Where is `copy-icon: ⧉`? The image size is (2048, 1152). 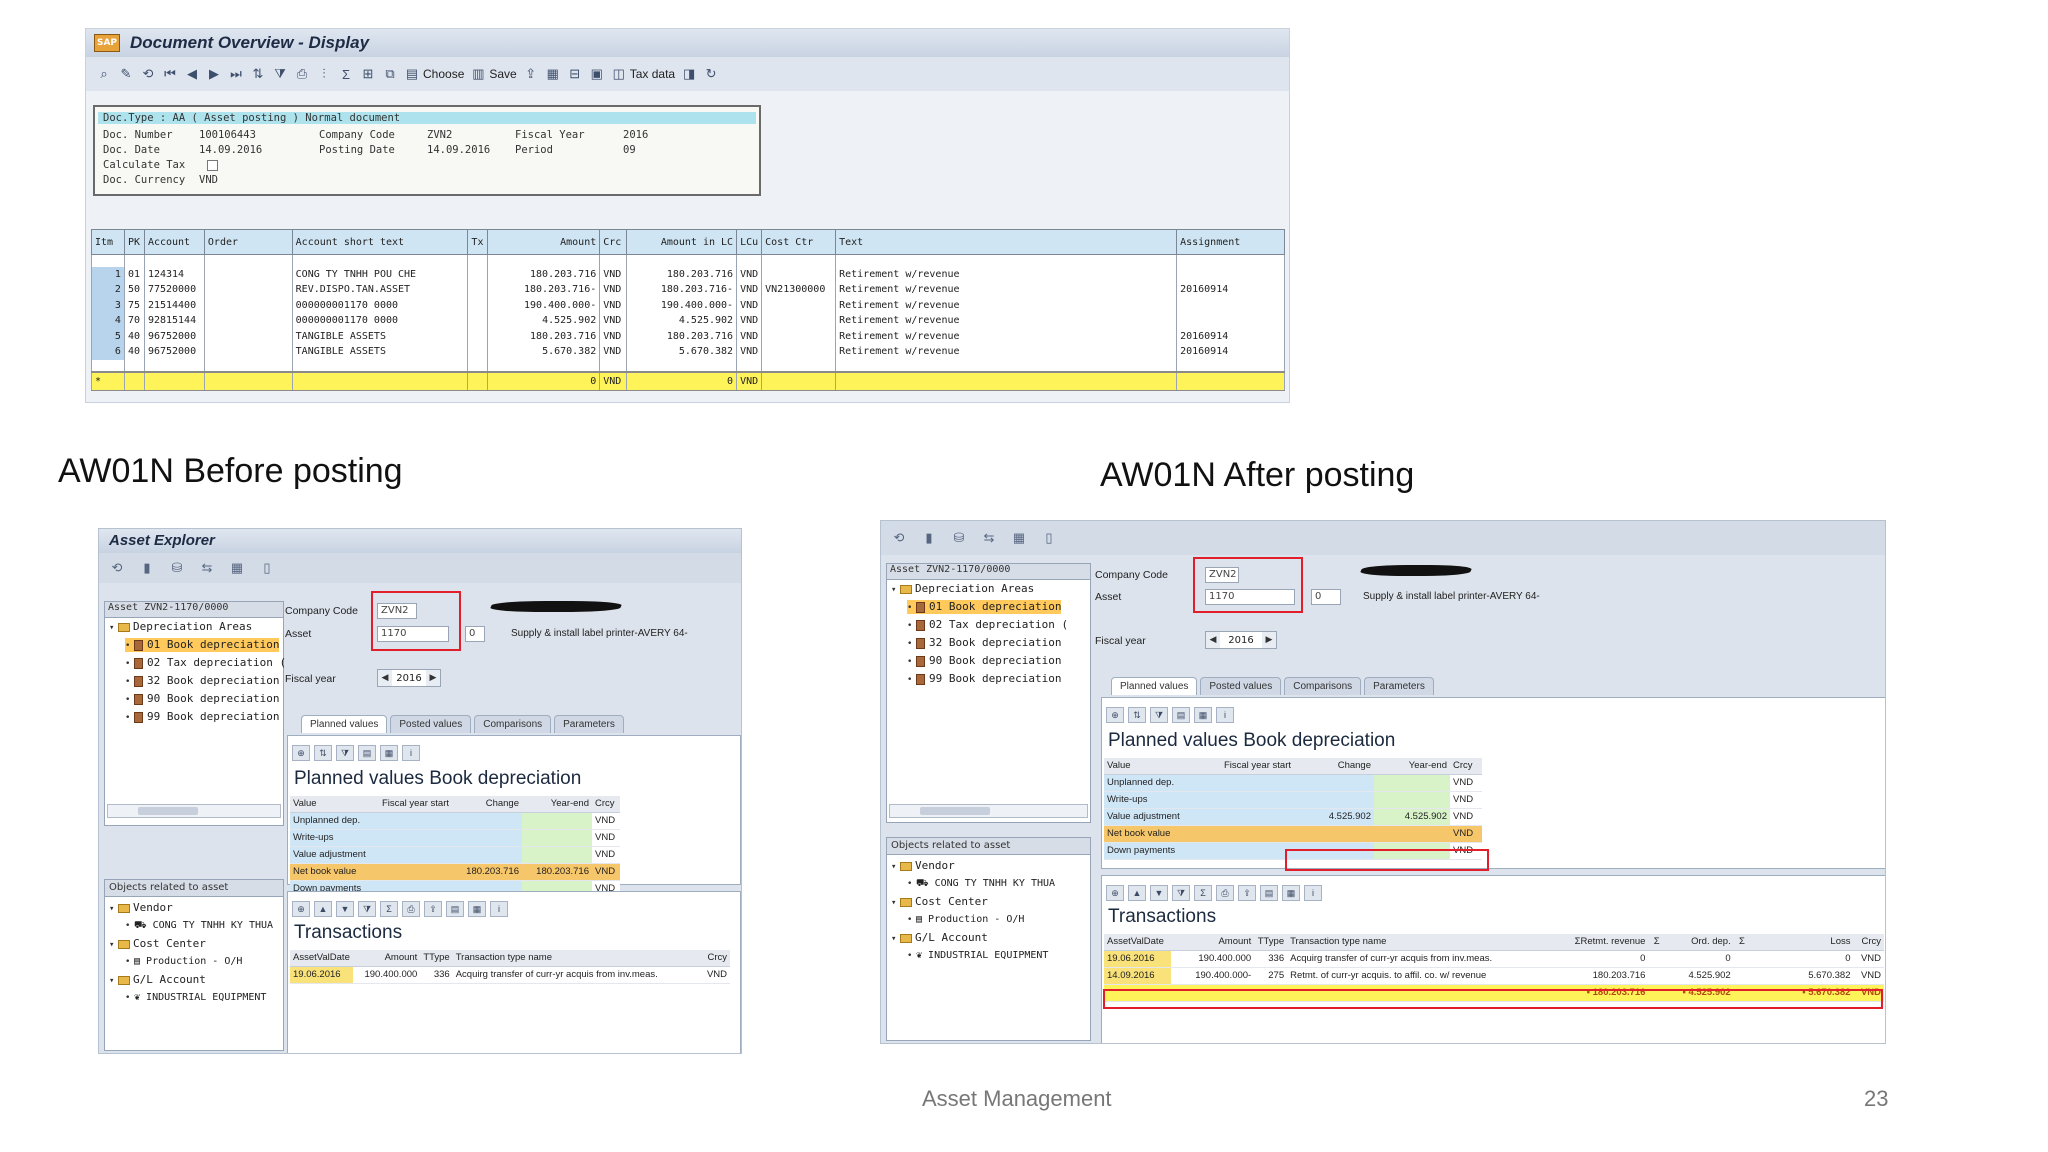
copy-icon: ⧉ is located at coordinates (390, 74).